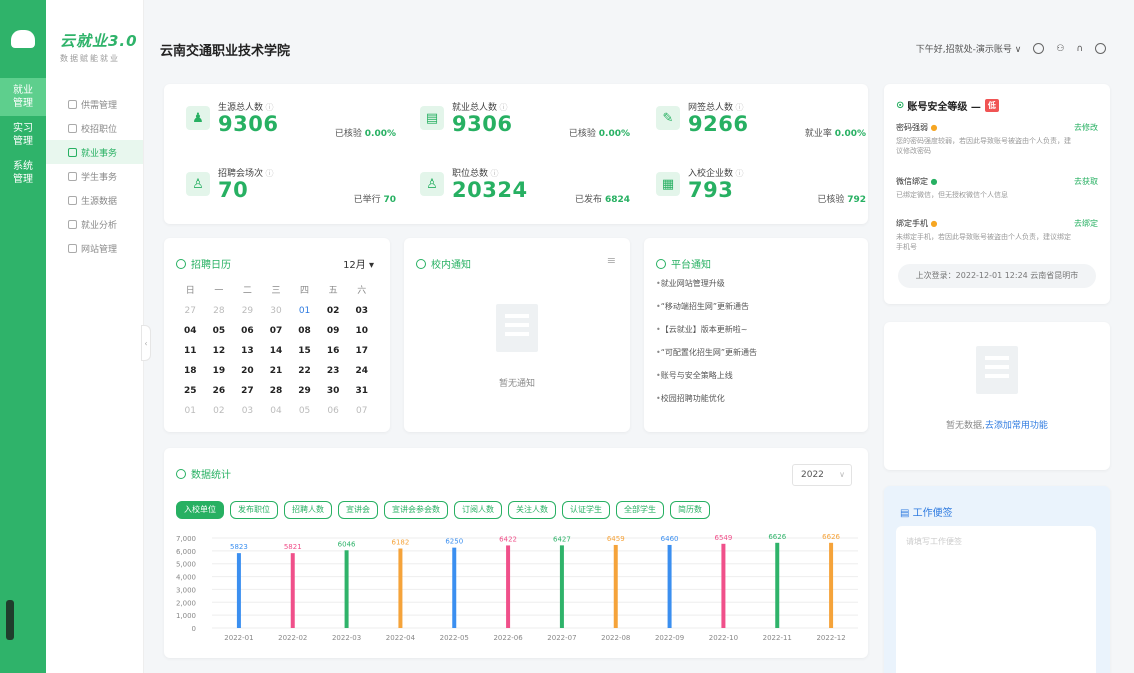 The image size is (1134, 673). Describe the element at coordinates (1086, 127) in the screenshot. I see `change-password-link: 去修改` at that location.